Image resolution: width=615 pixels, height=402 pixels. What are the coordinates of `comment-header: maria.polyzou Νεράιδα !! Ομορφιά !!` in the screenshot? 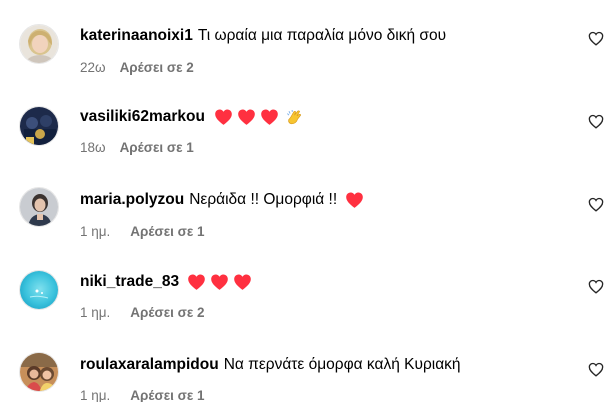 It's located at (222, 200).